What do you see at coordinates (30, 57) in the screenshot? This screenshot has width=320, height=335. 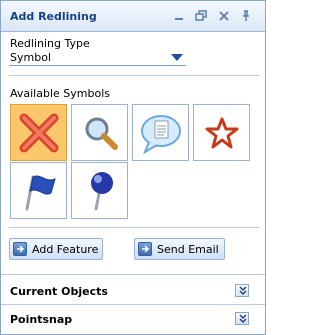 I see `redlining-type-value: Symbol` at bounding box center [30, 57].